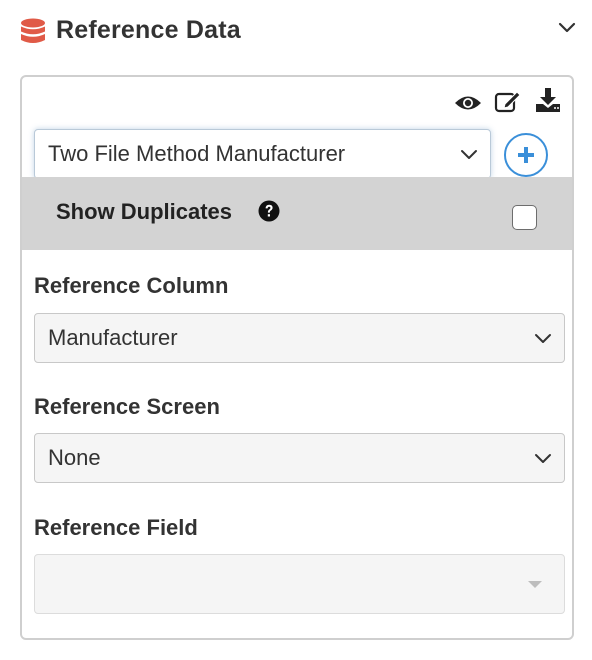 Image resolution: width=592 pixels, height=660 pixels. I want to click on database-icon, so click(33, 30).